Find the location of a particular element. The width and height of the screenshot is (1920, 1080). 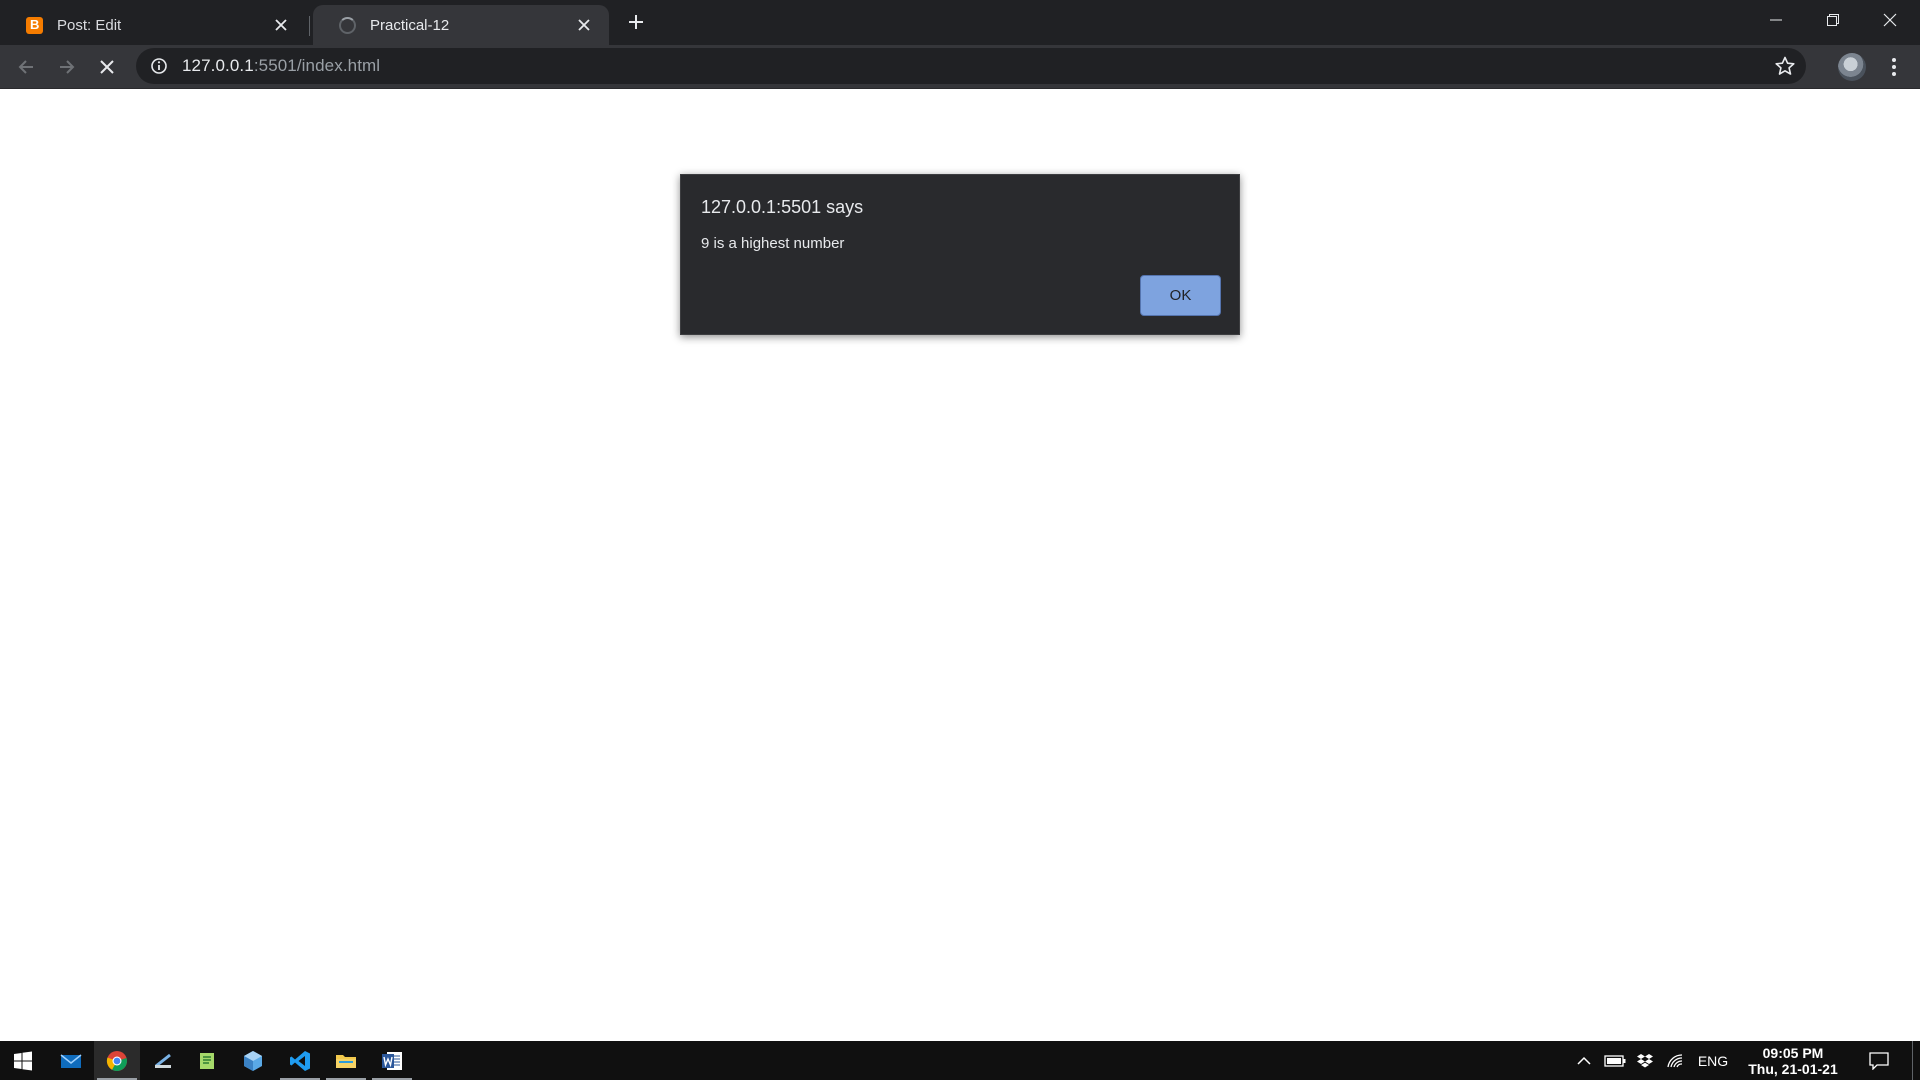

close-window-button is located at coordinates (1890, 20).